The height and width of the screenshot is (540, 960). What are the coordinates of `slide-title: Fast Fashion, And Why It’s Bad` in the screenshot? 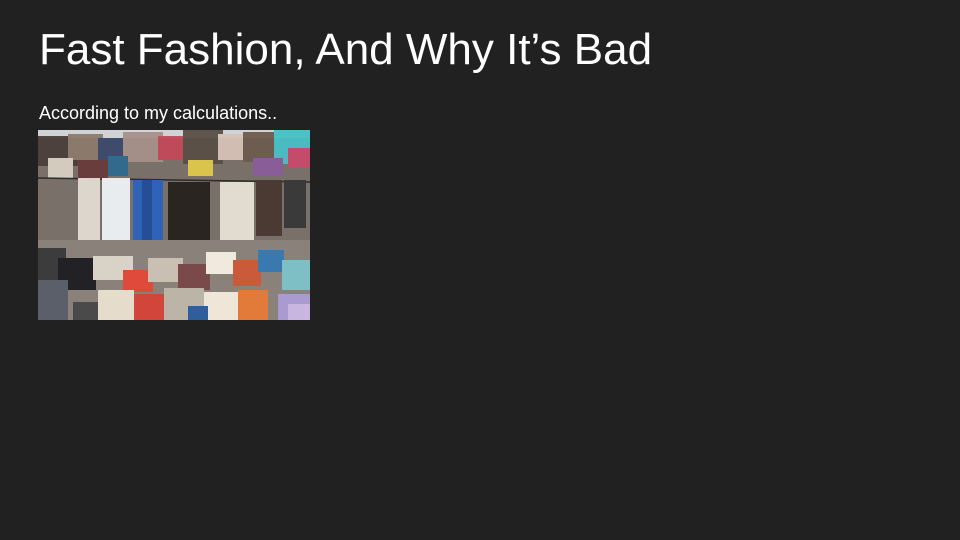 It's located at (346, 49).